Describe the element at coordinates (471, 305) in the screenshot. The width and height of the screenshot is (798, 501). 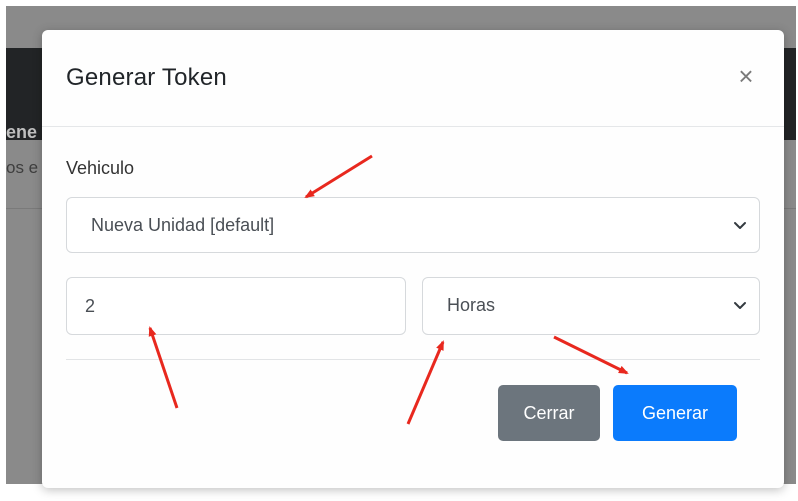
I see `duration-unit-select-value: Horas` at that location.